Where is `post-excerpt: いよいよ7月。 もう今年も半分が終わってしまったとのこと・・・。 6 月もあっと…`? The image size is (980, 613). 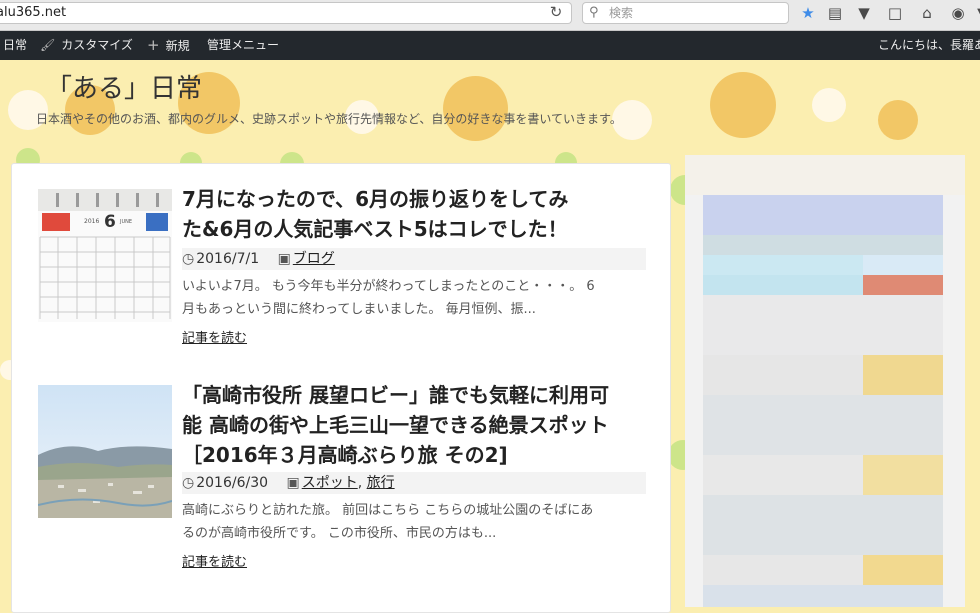
post-excerpt: いよいよ7月。 もう今年も半分が終わってしまったとのこと・・・。 6 月もあっと… is located at coordinates (413, 298).